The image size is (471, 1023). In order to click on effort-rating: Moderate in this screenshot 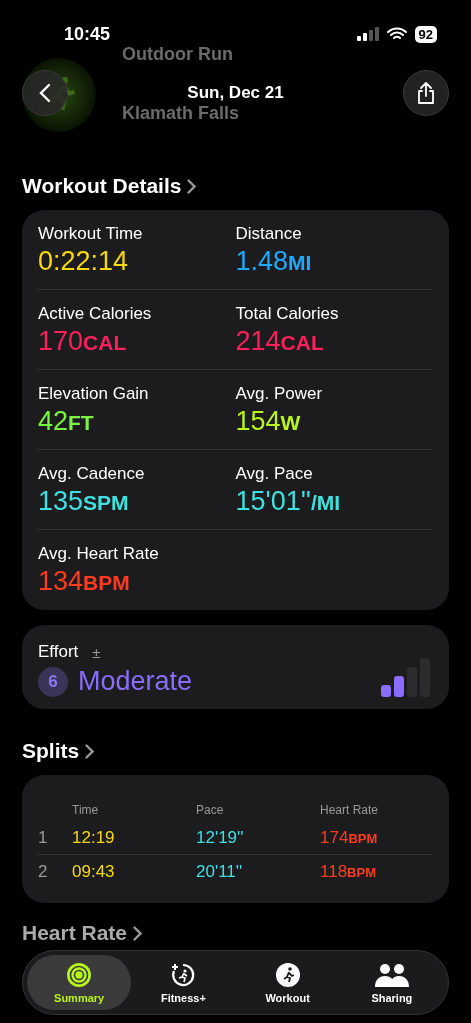, I will do `click(135, 681)`.